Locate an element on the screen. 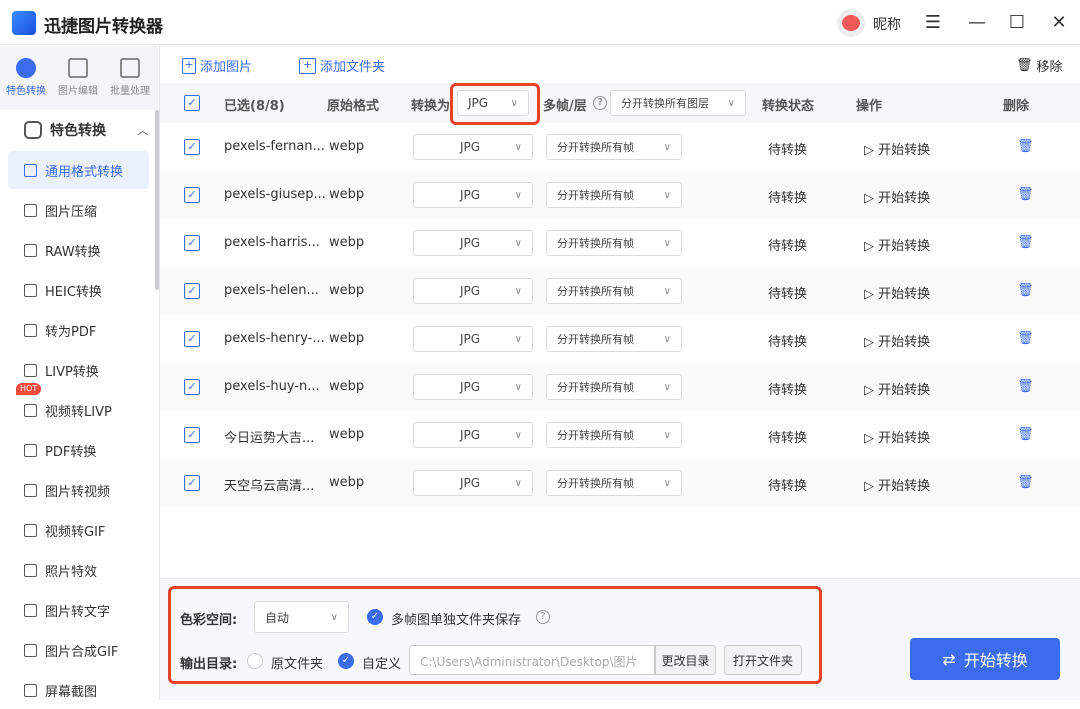 The image size is (1080, 709). sidebar-item: HEIC转换 is located at coordinates (78, 290).